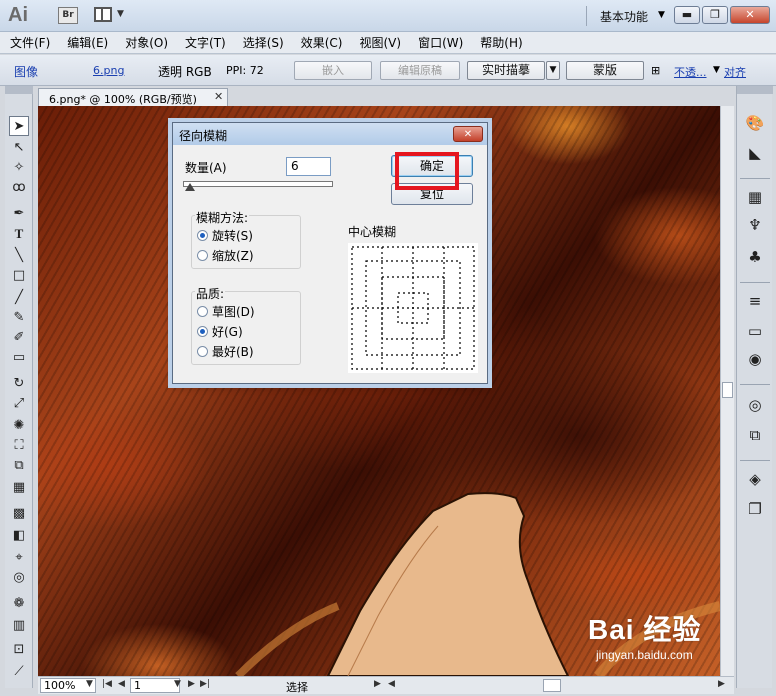  What do you see at coordinates (19, 578) in the screenshot?
I see `blend-tool-icon: ◎` at bounding box center [19, 578].